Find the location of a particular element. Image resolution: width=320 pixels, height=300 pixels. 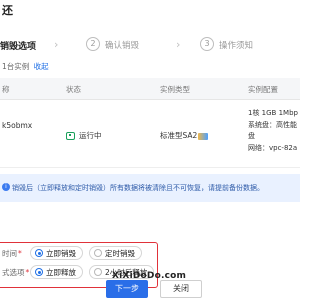

header-status: 状态 is located at coordinates (73, 89).